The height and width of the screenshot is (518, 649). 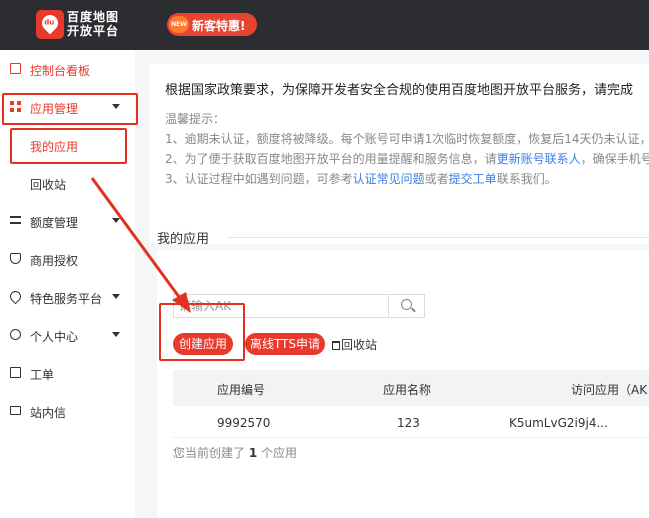 I want to click on cell-app-name: 123, so click(x=408, y=423).